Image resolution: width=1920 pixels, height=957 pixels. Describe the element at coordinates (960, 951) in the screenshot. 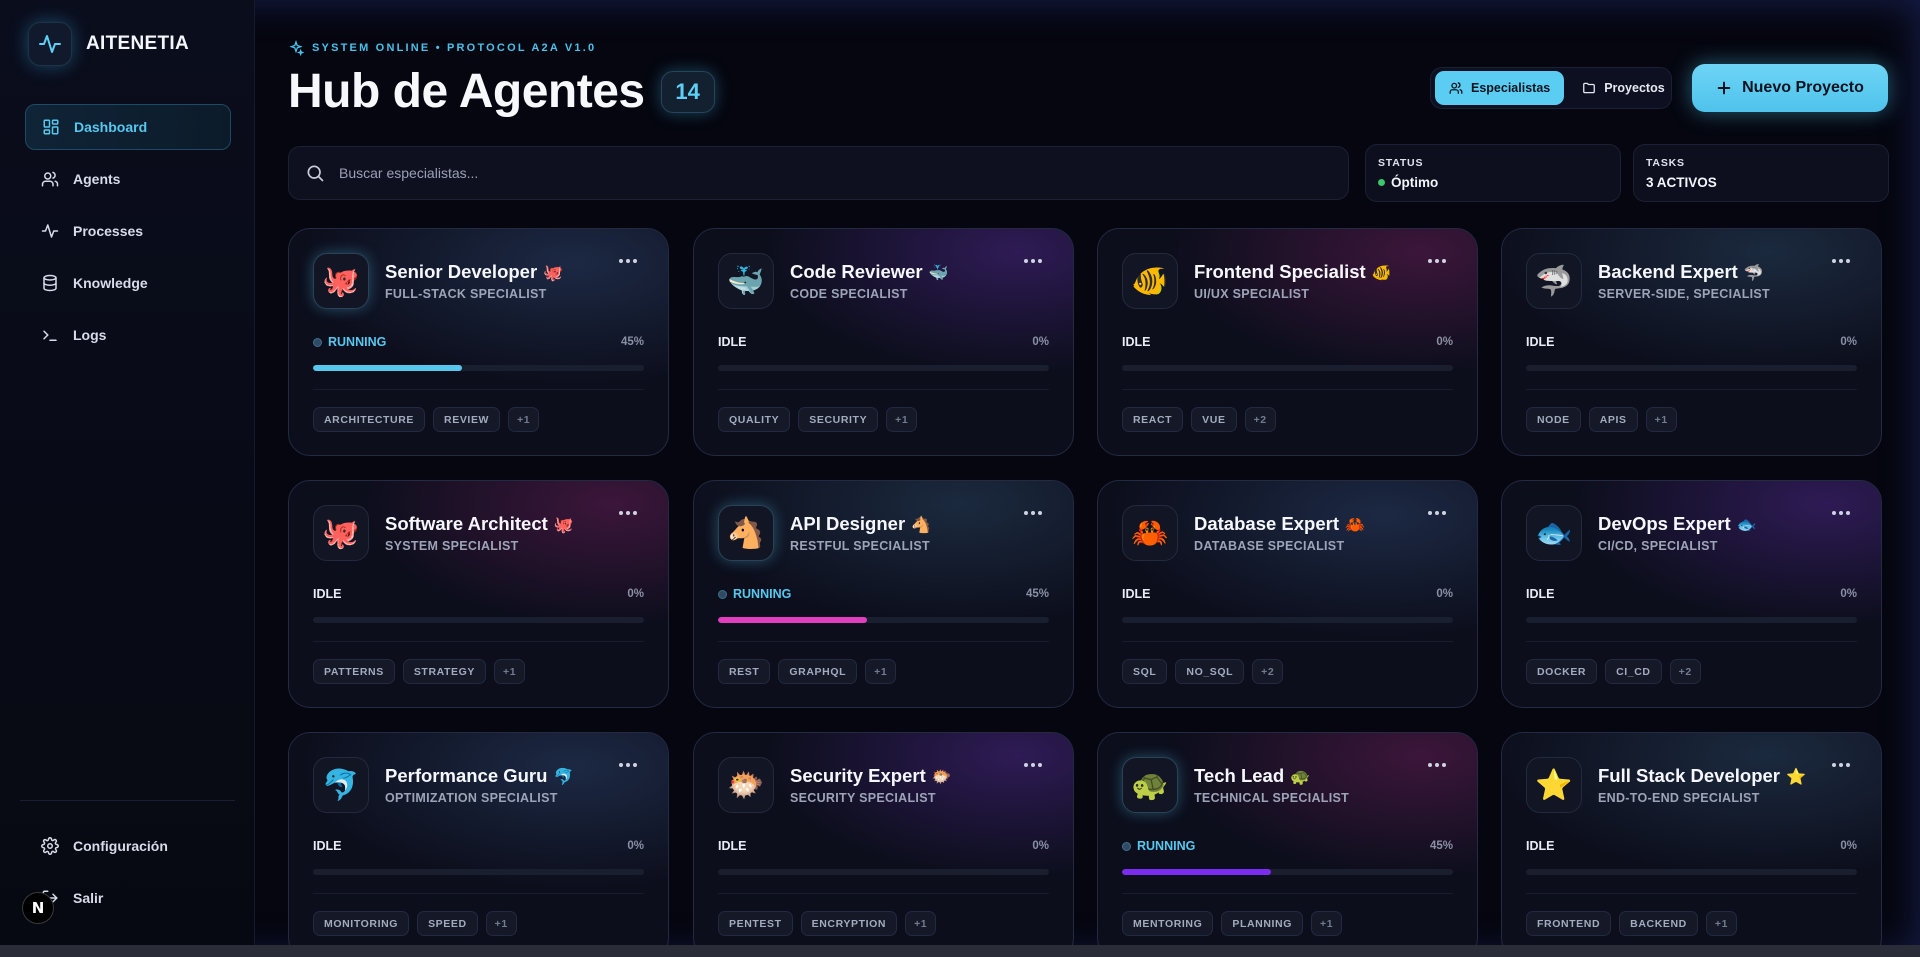

I see `window-bottom-strip` at that location.